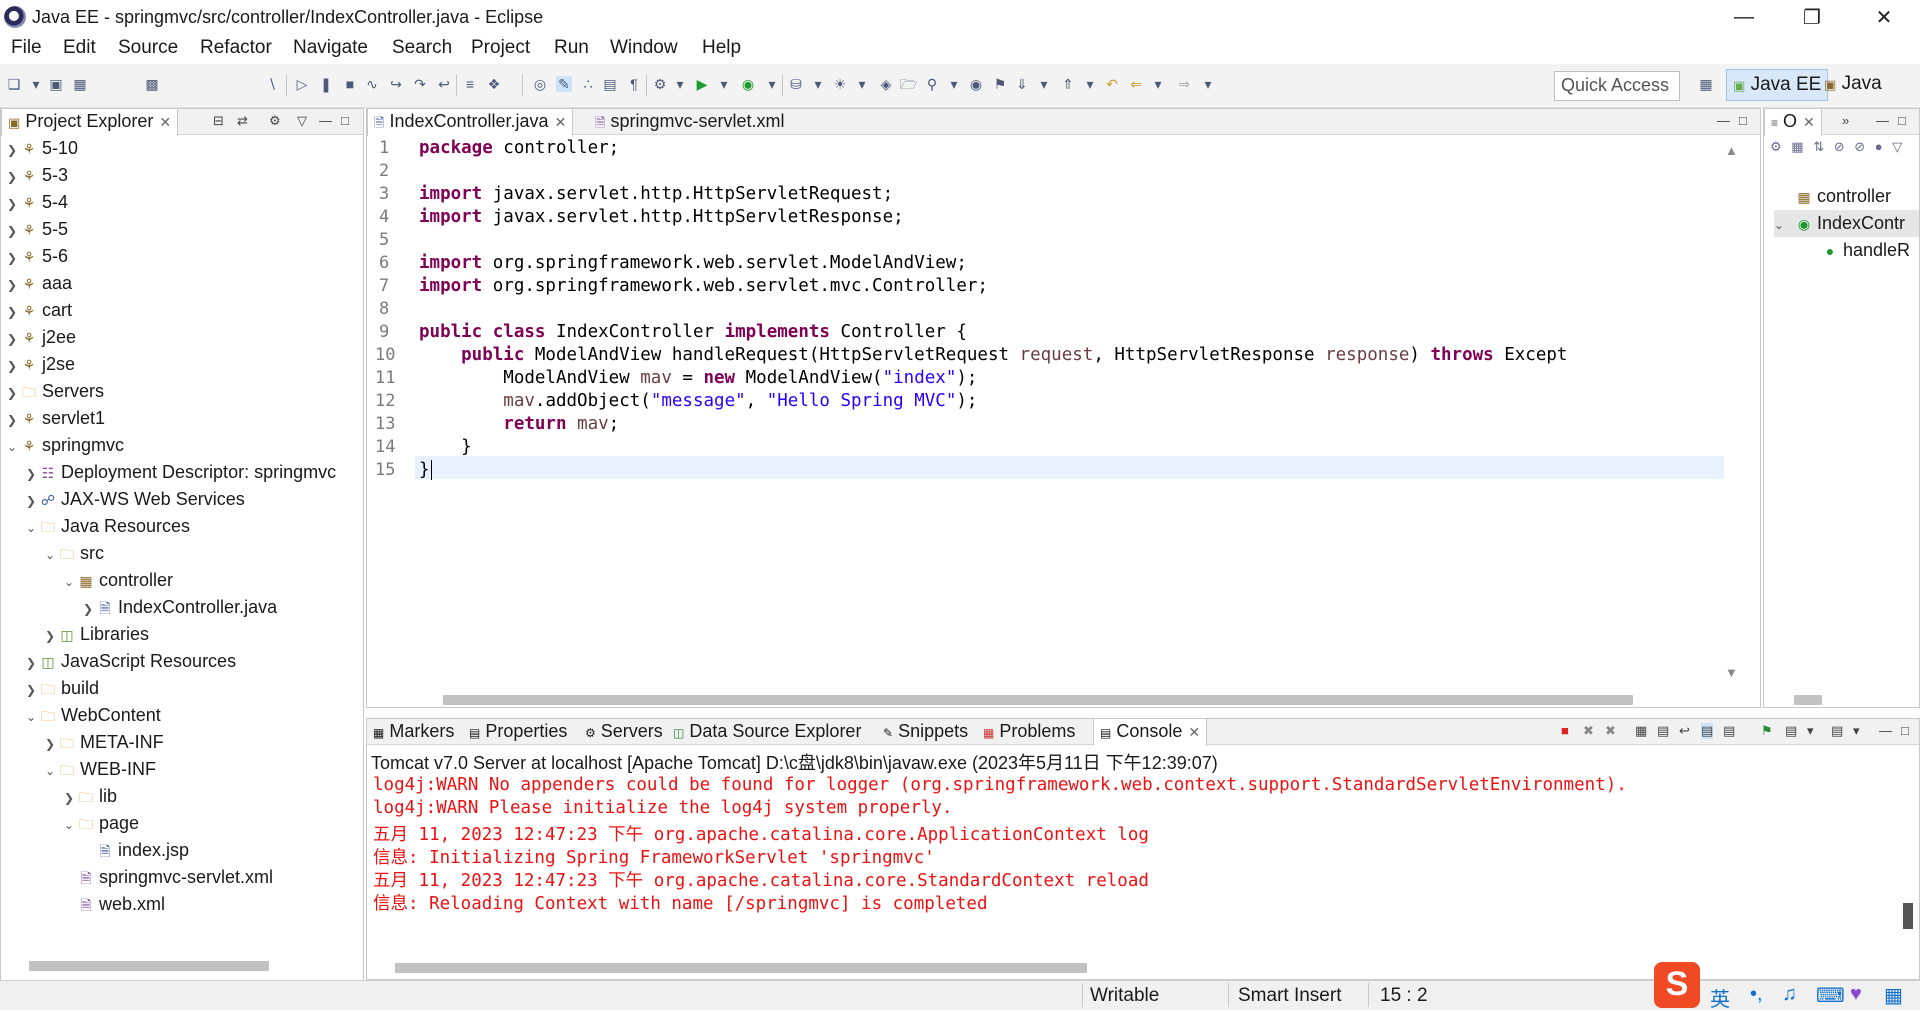 This screenshot has height=1012, width=1920. Describe the element at coordinates (1791, 731) in the screenshot. I see `display-console-icon: ▤` at that location.